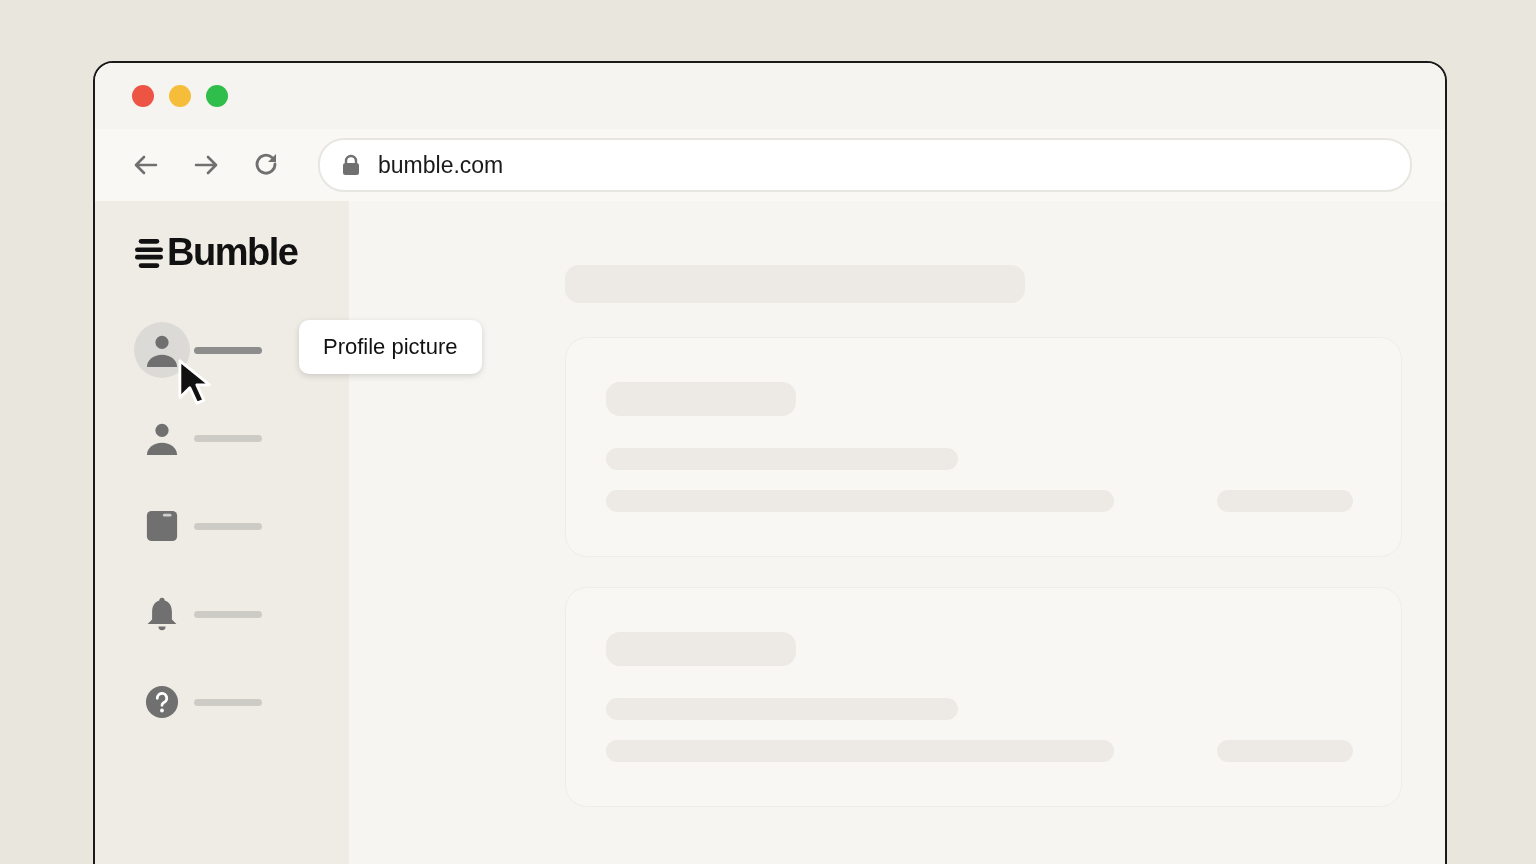 The width and height of the screenshot is (1536, 864). What do you see at coordinates (441, 165) in the screenshot?
I see `url-text: bumble.com` at bounding box center [441, 165].